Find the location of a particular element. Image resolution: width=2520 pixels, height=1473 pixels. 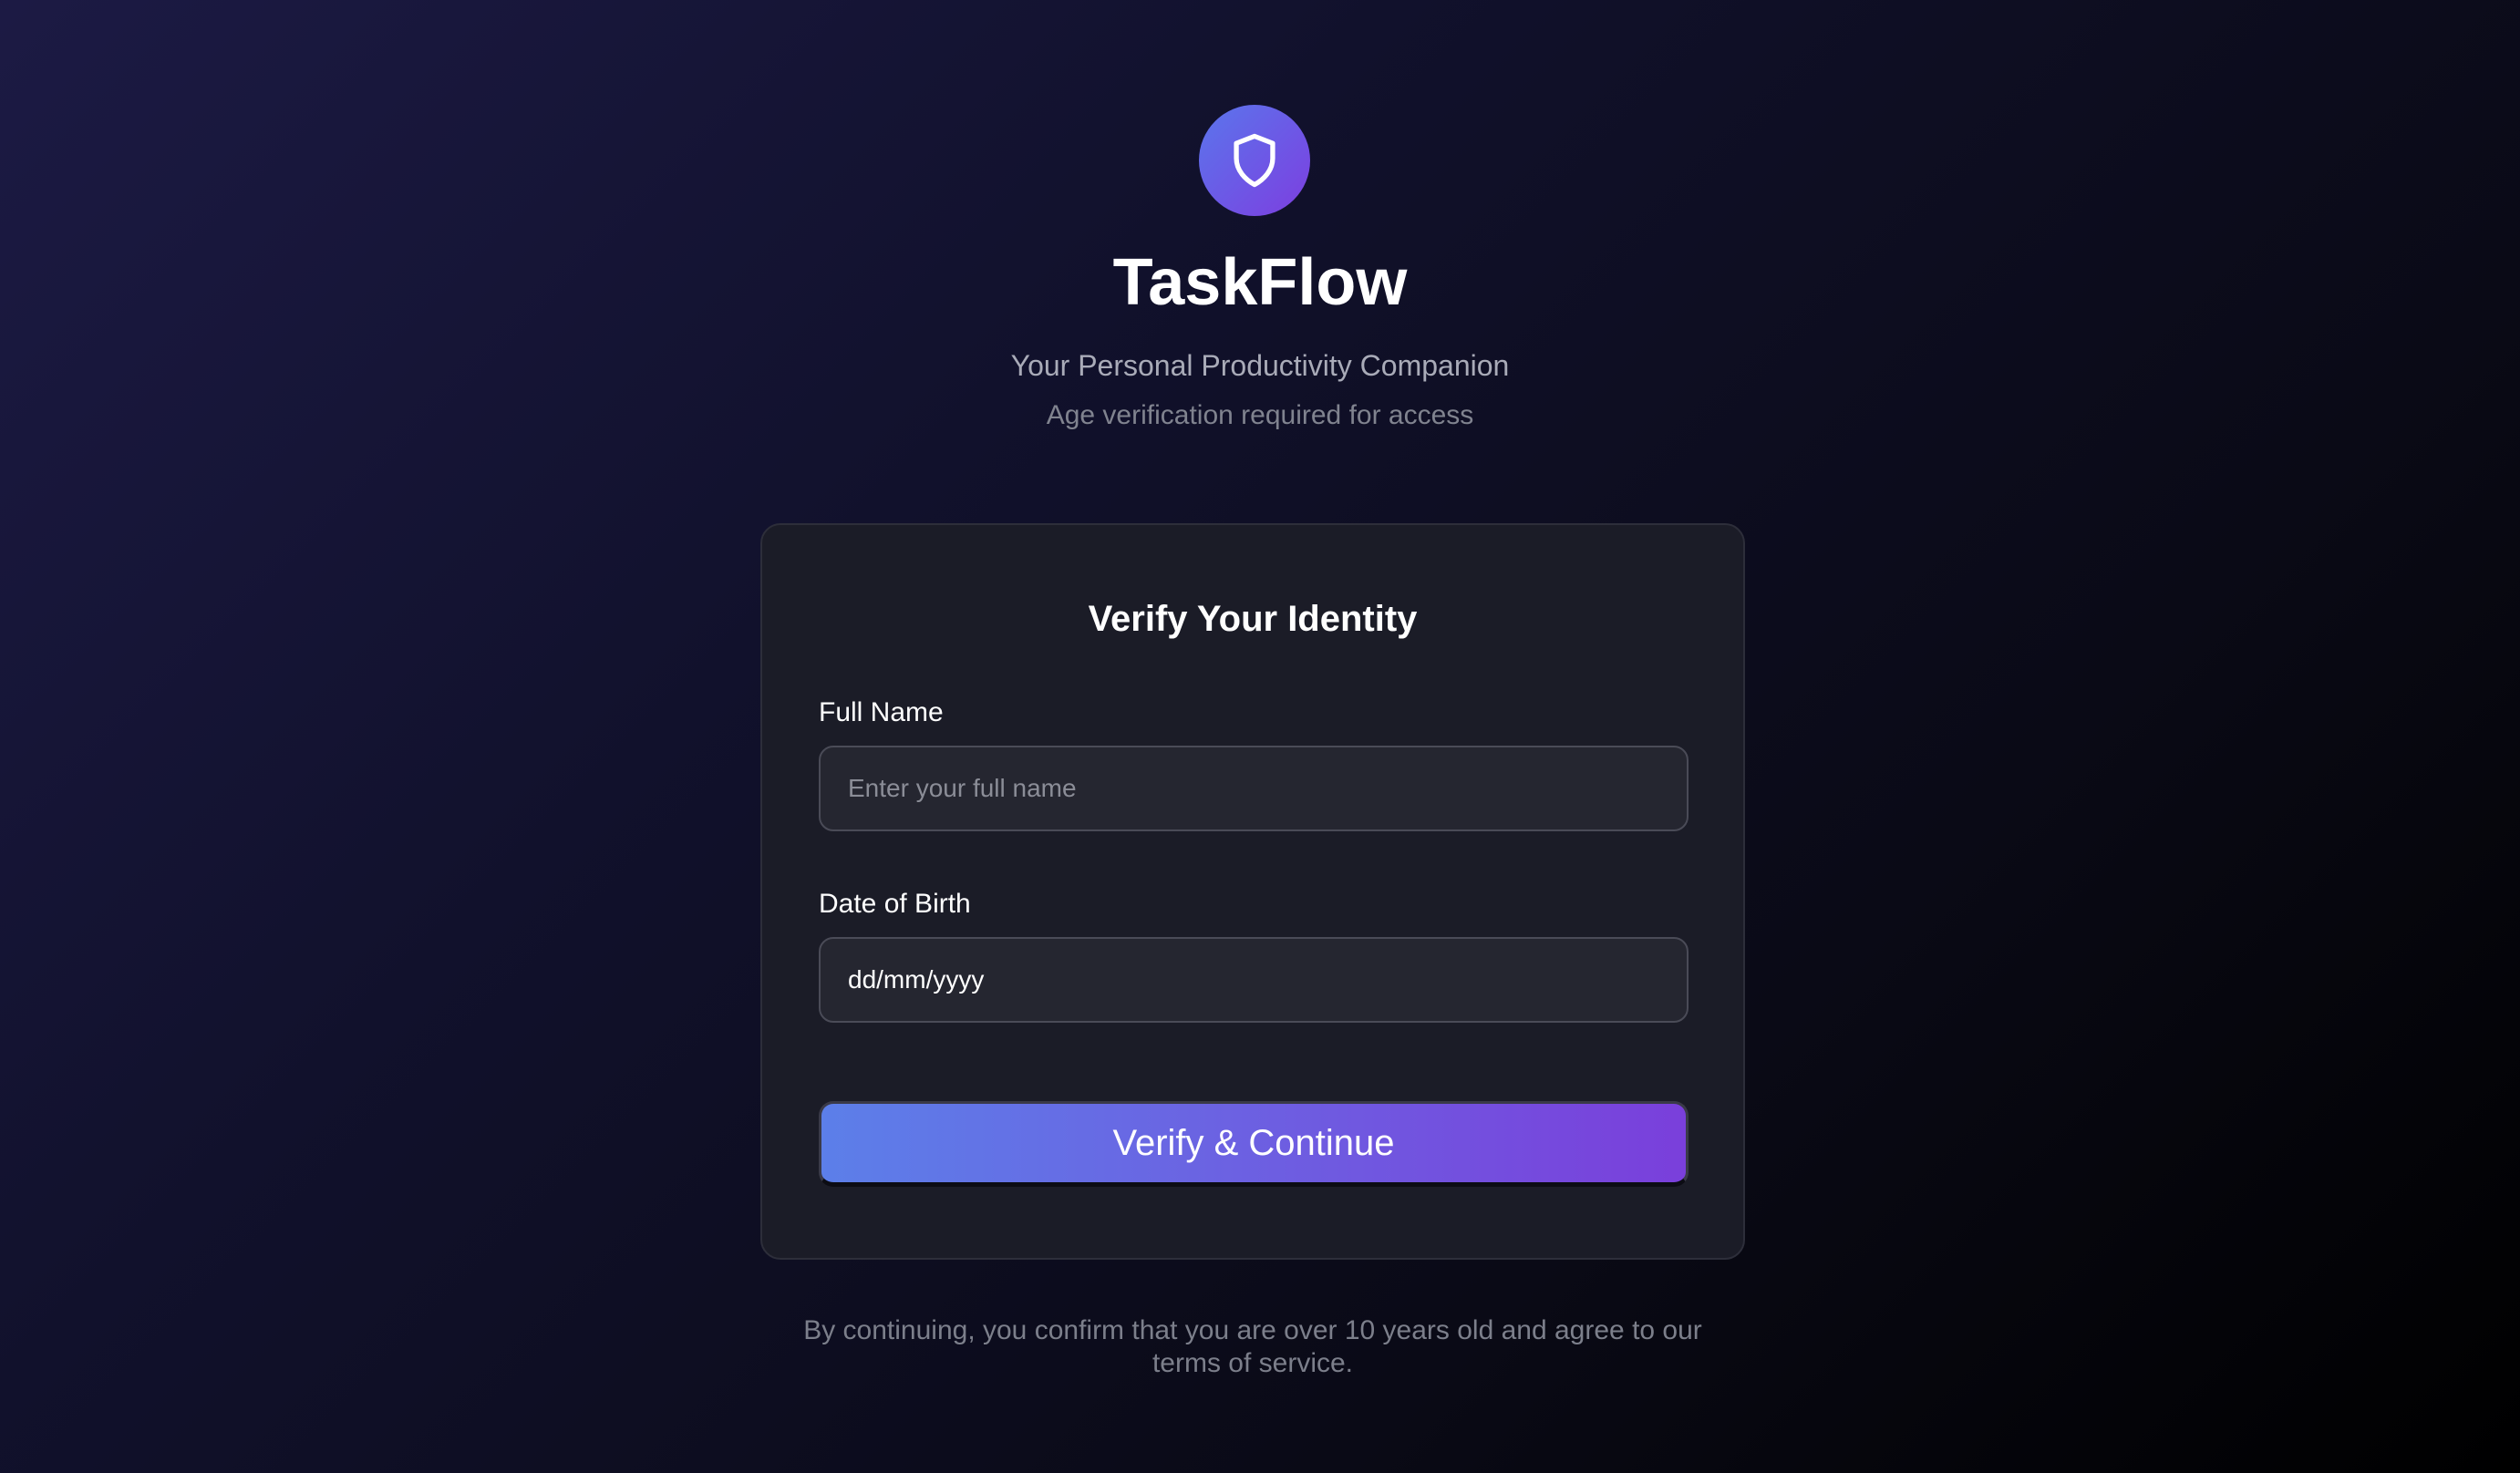

date-of-birth-label: Date of Birth is located at coordinates (895, 904).